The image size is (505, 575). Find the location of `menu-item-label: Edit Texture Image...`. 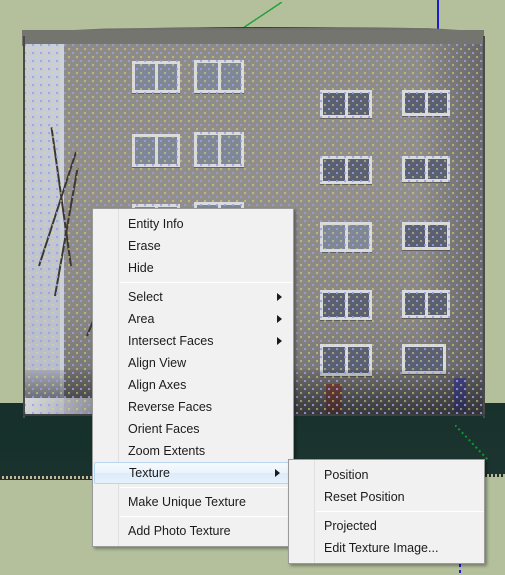

menu-item-label: Edit Texture Image... is located at coordinates (381, 548).